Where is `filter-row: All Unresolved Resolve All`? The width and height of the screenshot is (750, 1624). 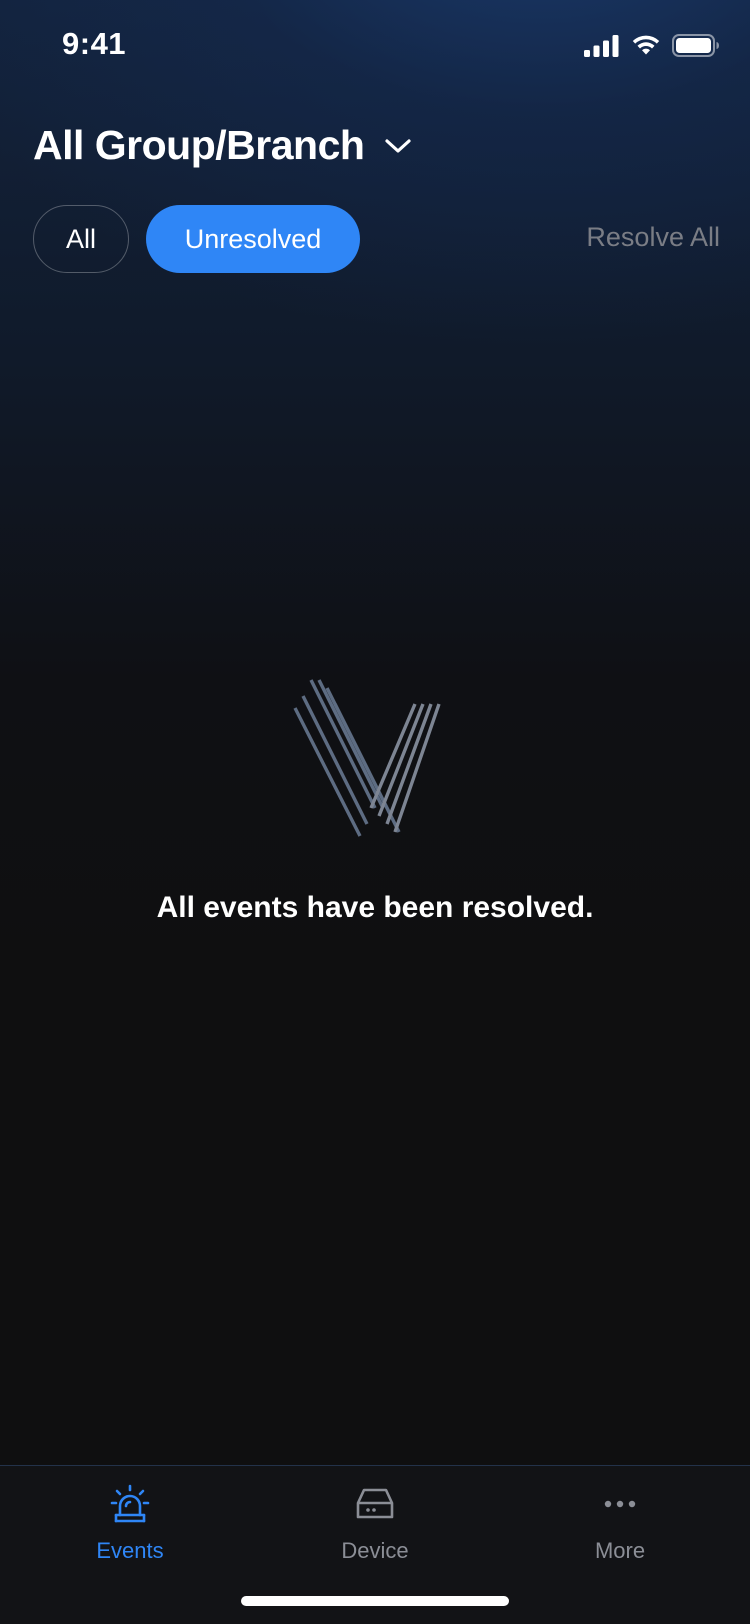 filter-row: All Unresolved Resolve All is located at coordinates (376, 240).